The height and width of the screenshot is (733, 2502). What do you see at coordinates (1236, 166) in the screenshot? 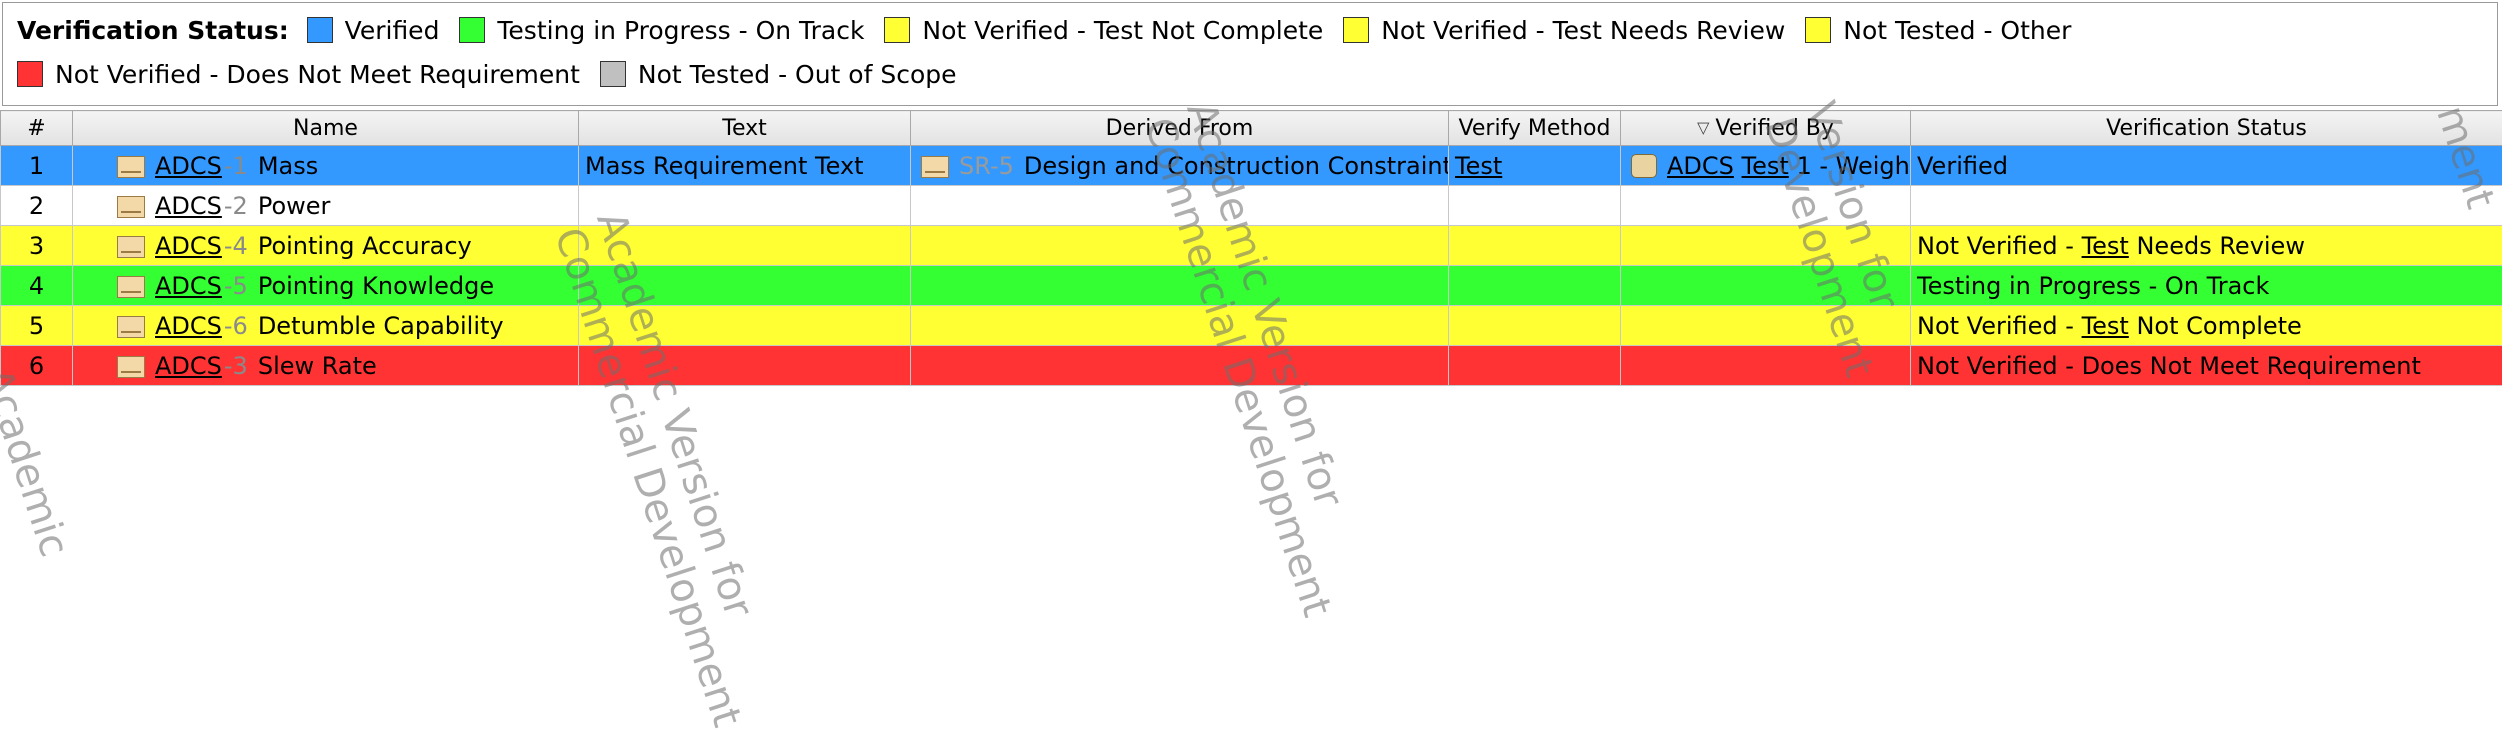
I see `derived-from-name: Design and Construction Constraints` at bounding box center [1236, 166].